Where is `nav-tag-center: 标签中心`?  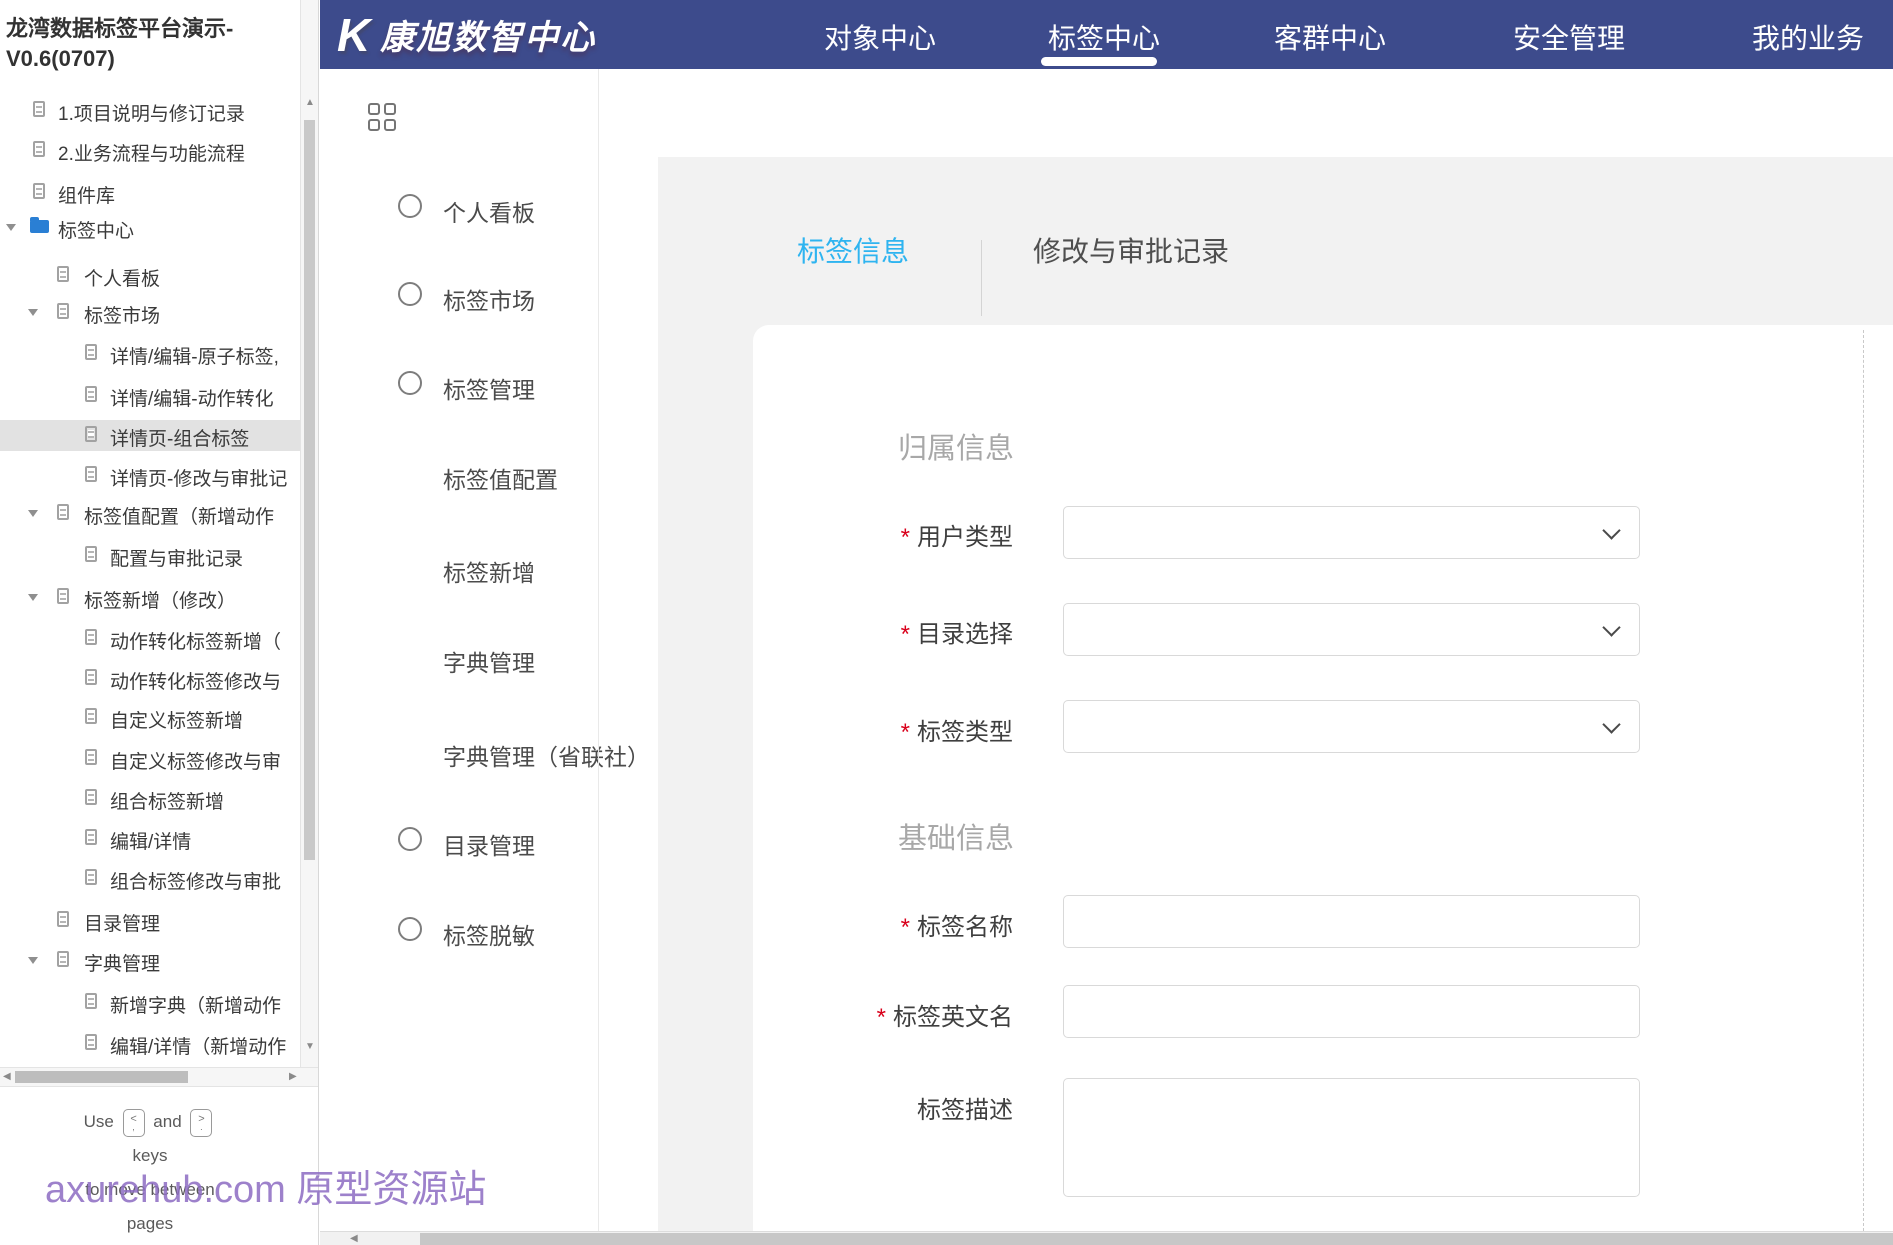 nav-tag-center: 标签中心 is located at coordinates (1104, 37).